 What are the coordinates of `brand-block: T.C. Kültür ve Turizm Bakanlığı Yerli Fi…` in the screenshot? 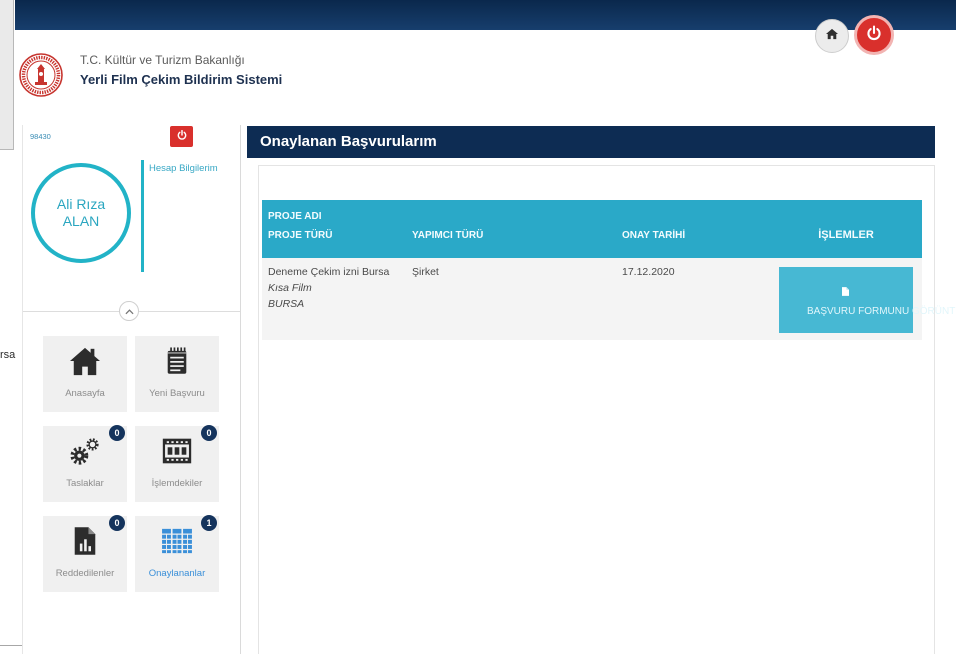 It's located at (181, 71).